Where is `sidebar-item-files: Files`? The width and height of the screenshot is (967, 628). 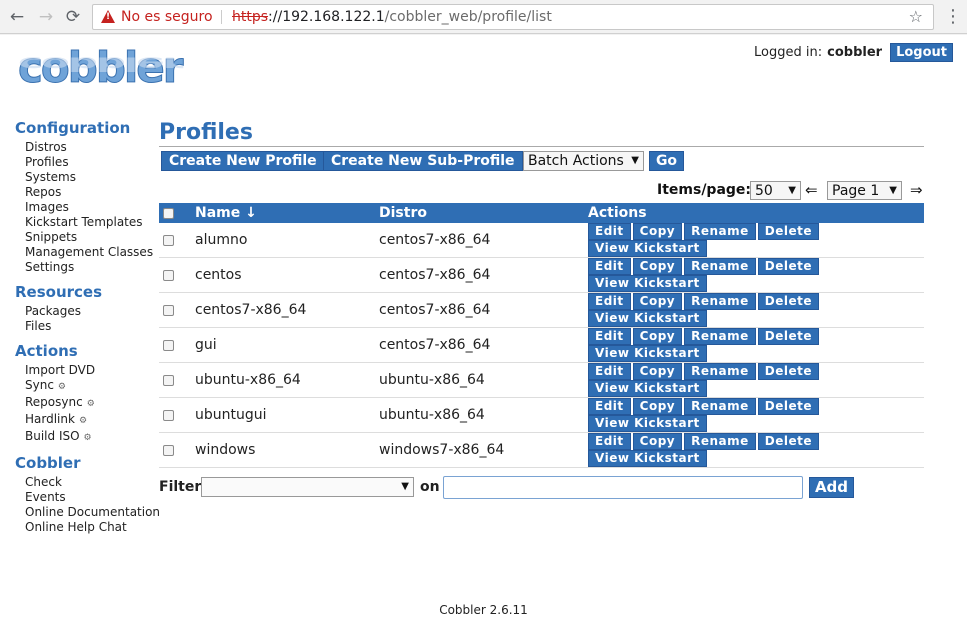 sidebar-item-files: Files is located at coordinates (95, 326).